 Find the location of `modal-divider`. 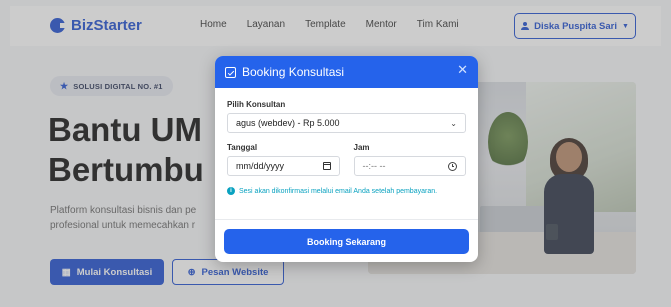

modal-divider is located at coordinates (346, 219).